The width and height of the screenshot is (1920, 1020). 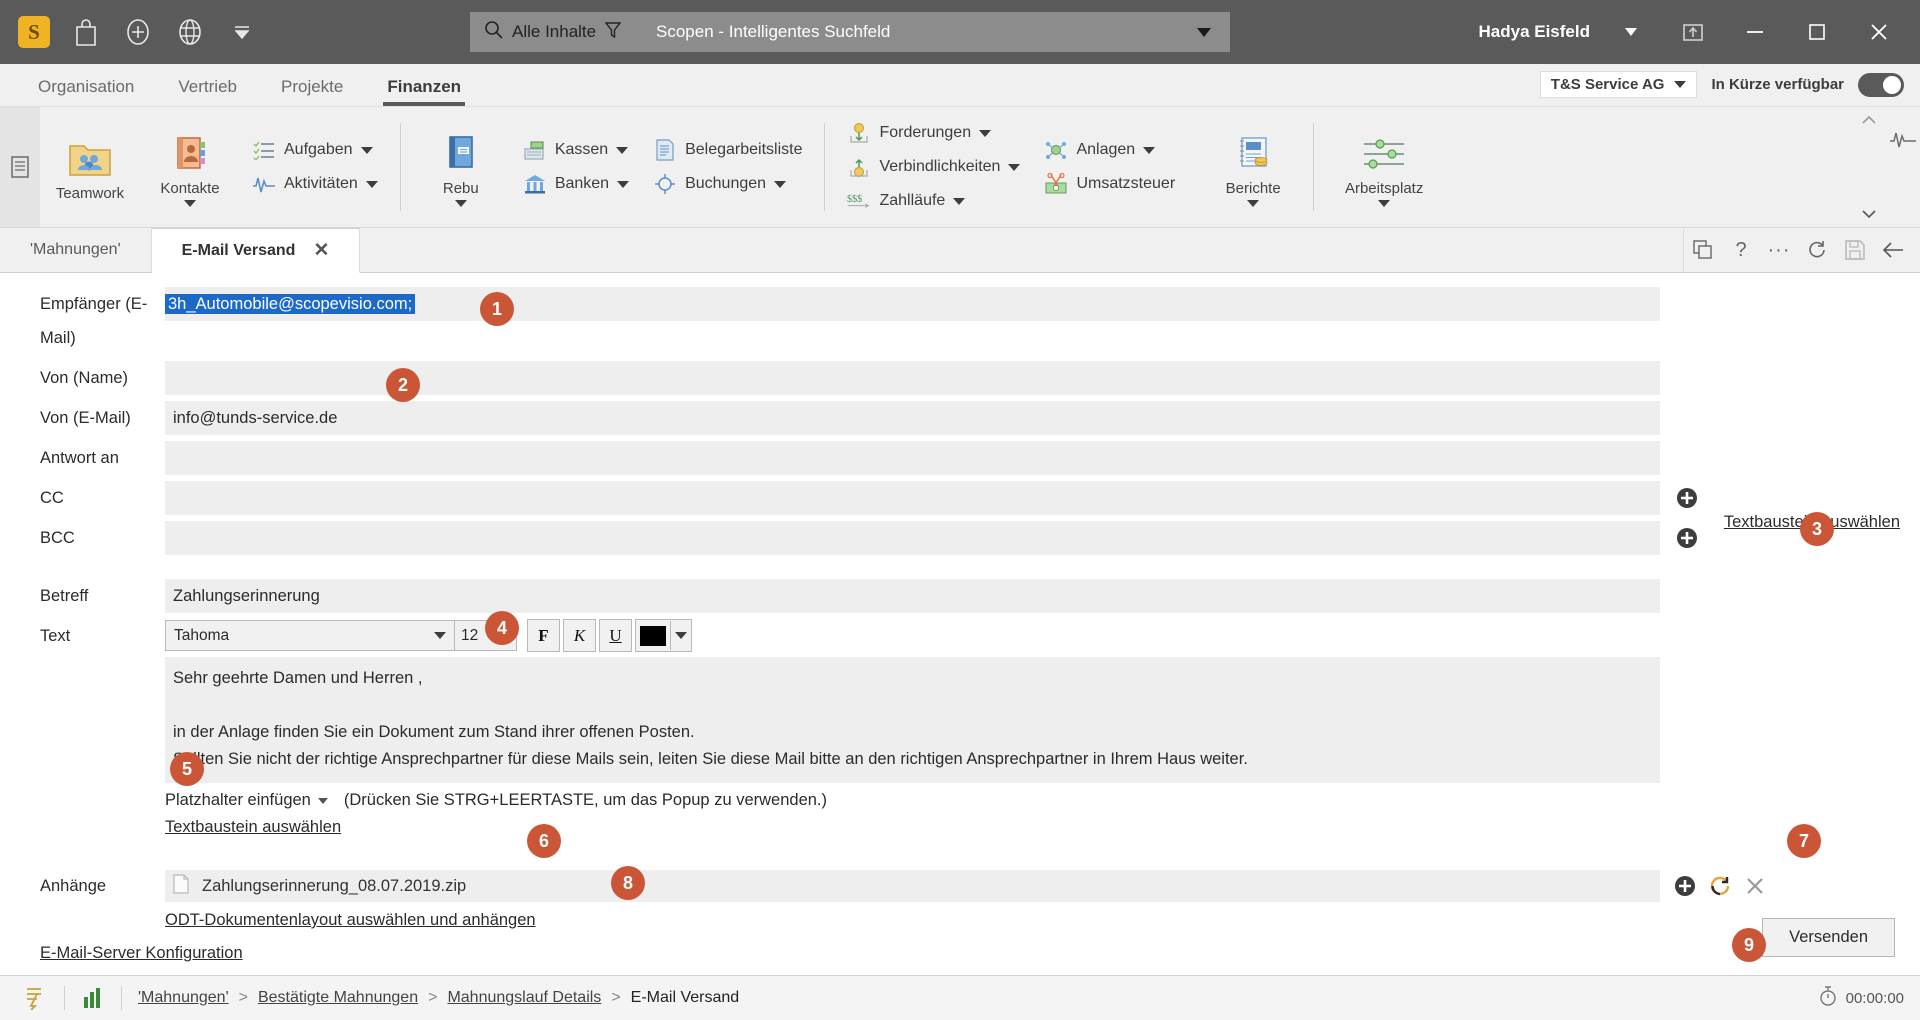 I want to click on bold-button: F, so click(x=543, y=635).